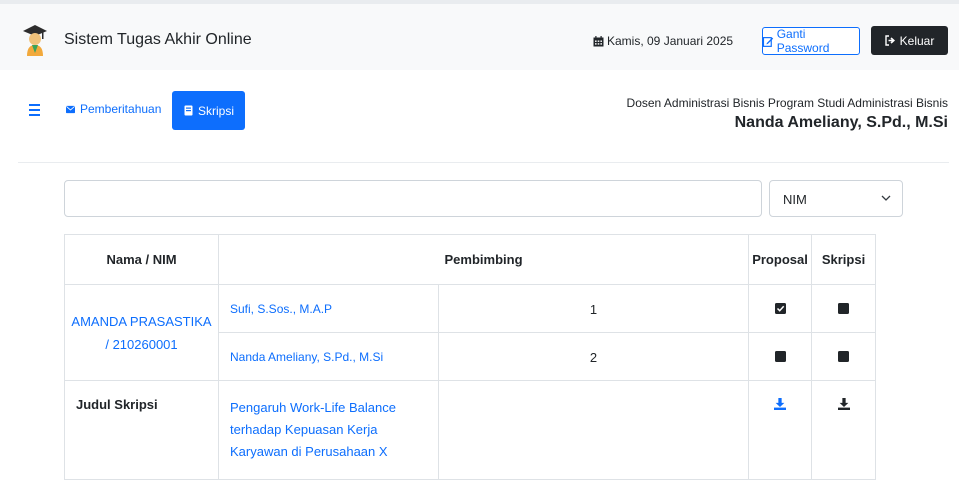 The width and height of the screenshot is (959, 485). I want to click on supervisor-name: Nanda Ameliany, S.Pd., M.Si, so click(328, 356).